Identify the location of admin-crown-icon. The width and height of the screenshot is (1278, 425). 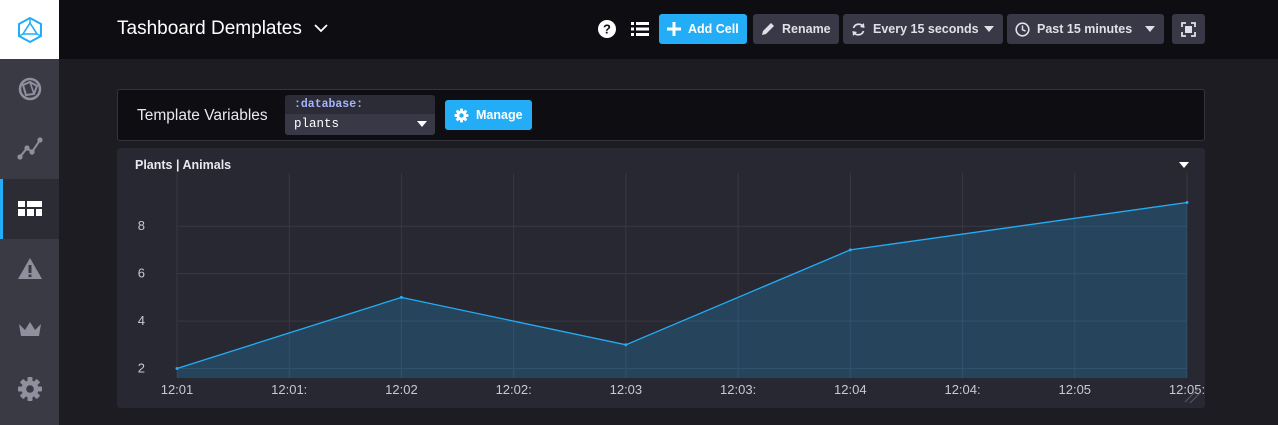
(29, 329).